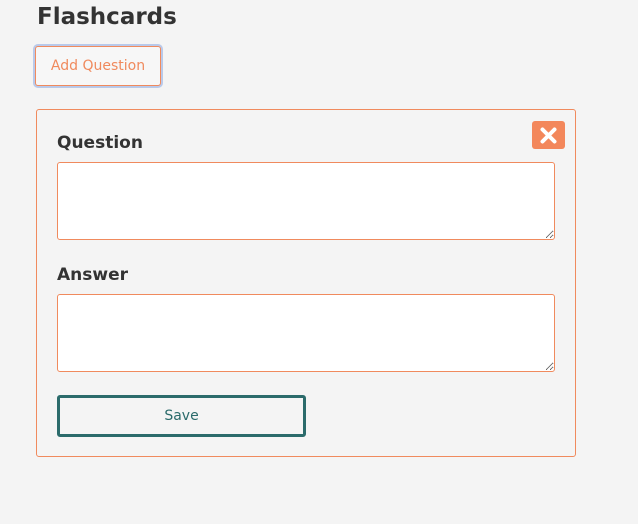  I want to click on close-icon, so click(548, 135).